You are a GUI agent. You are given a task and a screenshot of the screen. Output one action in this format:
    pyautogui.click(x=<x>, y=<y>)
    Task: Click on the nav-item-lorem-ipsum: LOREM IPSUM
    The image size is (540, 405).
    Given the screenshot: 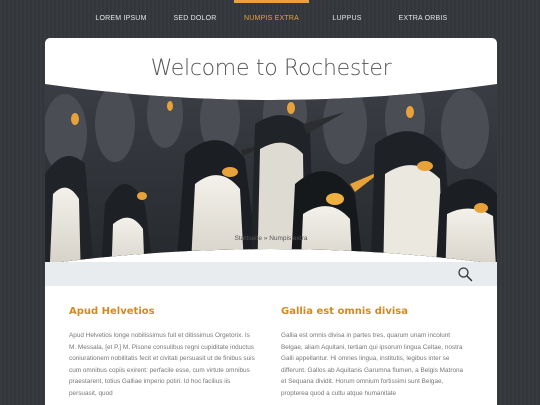 What is the action you would take?
    pyautogui.click(x=121, y=19)
    